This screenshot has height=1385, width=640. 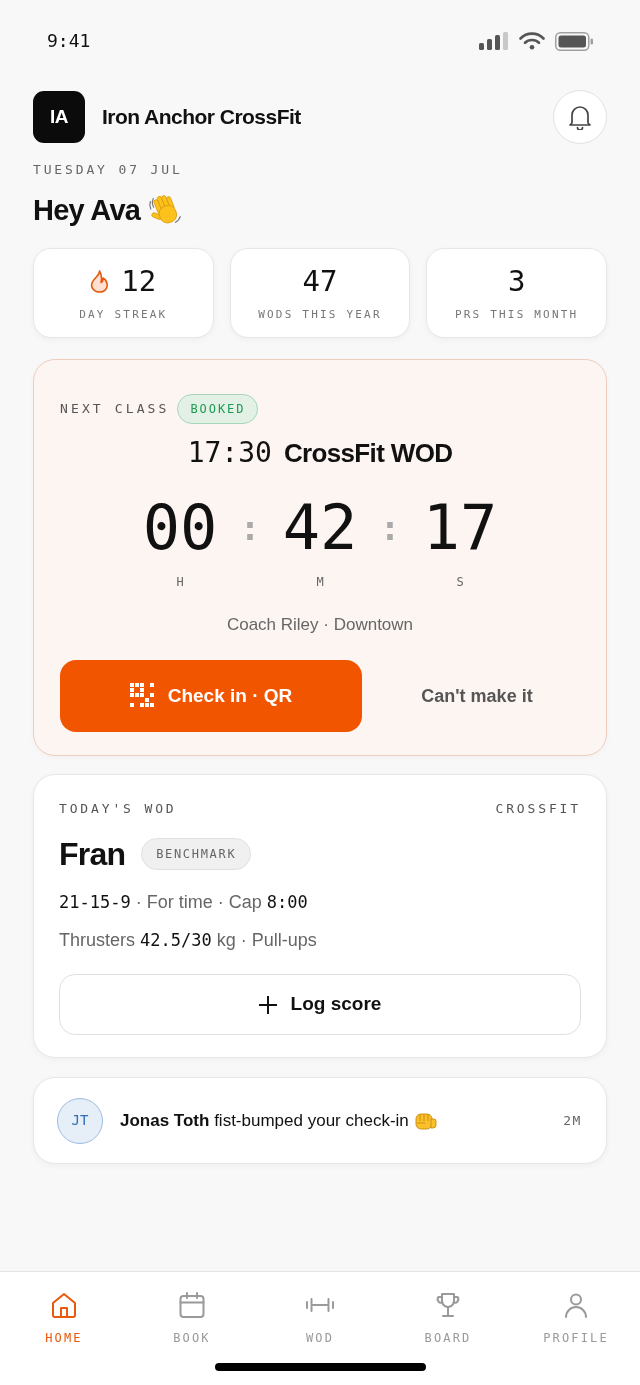 I want to click on countdown-unit: M, so click(x=320, y=582).